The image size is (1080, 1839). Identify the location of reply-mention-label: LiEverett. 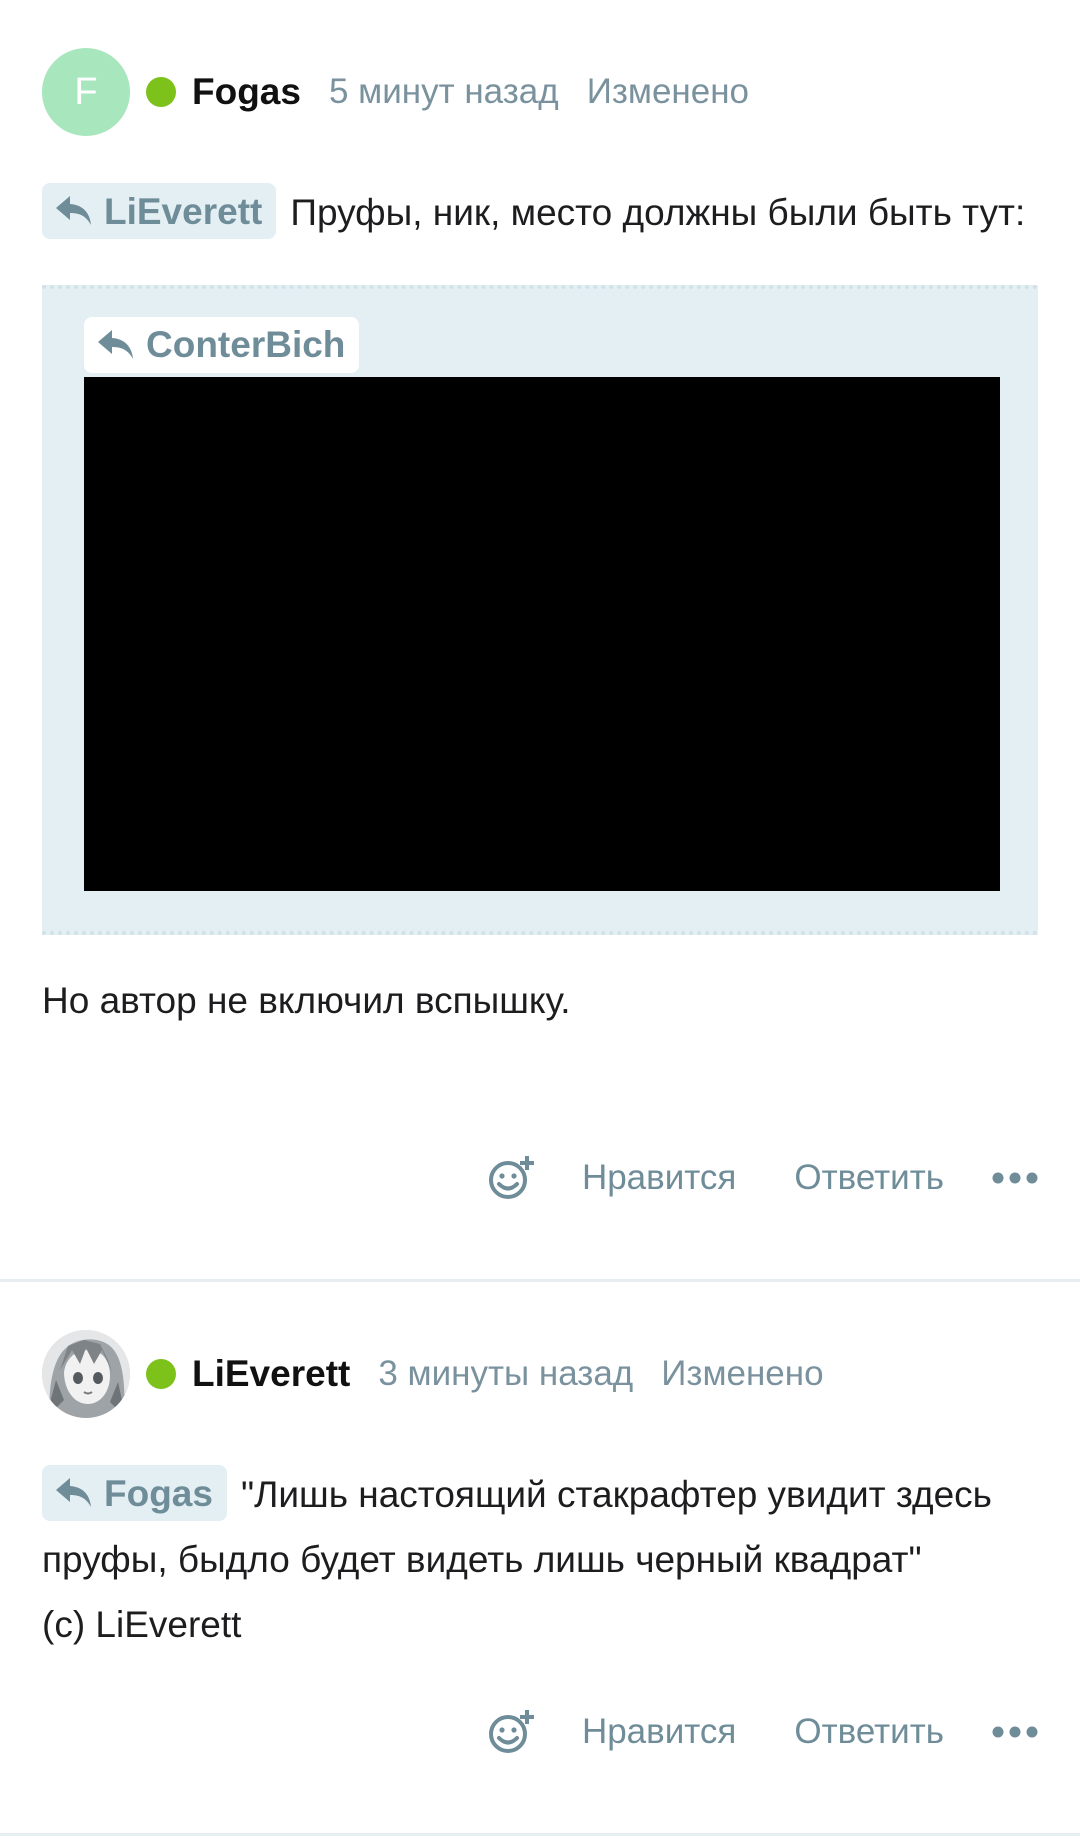
(183, 211).